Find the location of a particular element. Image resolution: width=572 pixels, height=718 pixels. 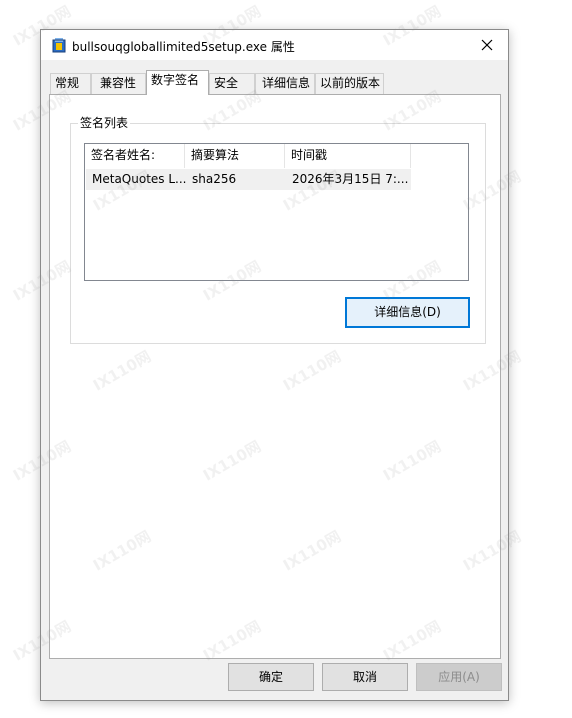

tab-label: 详细信息 is located at coordinates (286, 83).